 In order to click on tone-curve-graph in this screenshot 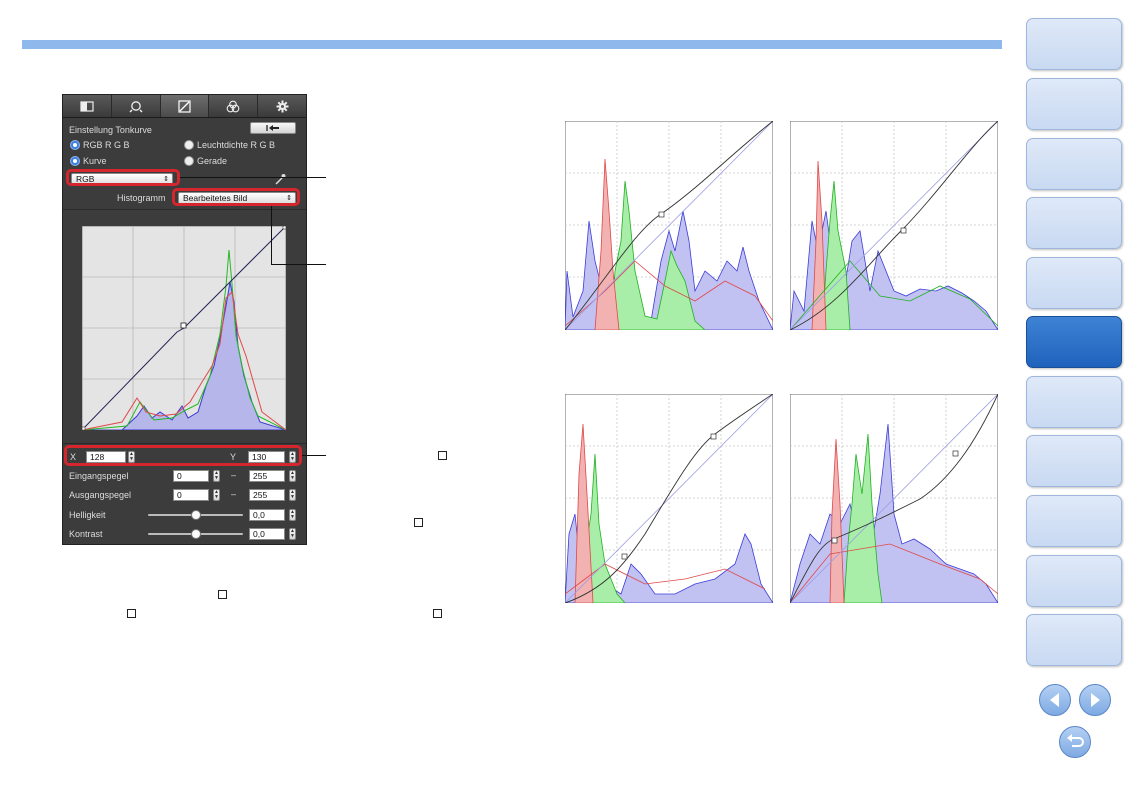, I will do `click(184, 328)`.